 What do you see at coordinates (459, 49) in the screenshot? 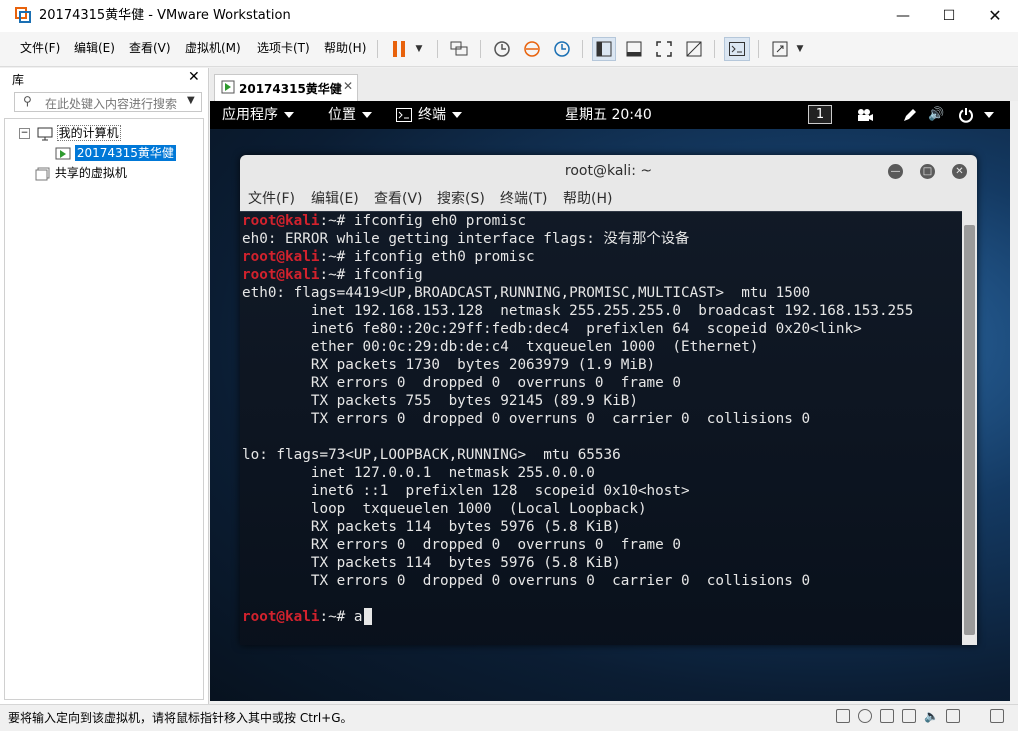
I see `send-ctrl-alt-del-icon` at bounding box center [459, 49].